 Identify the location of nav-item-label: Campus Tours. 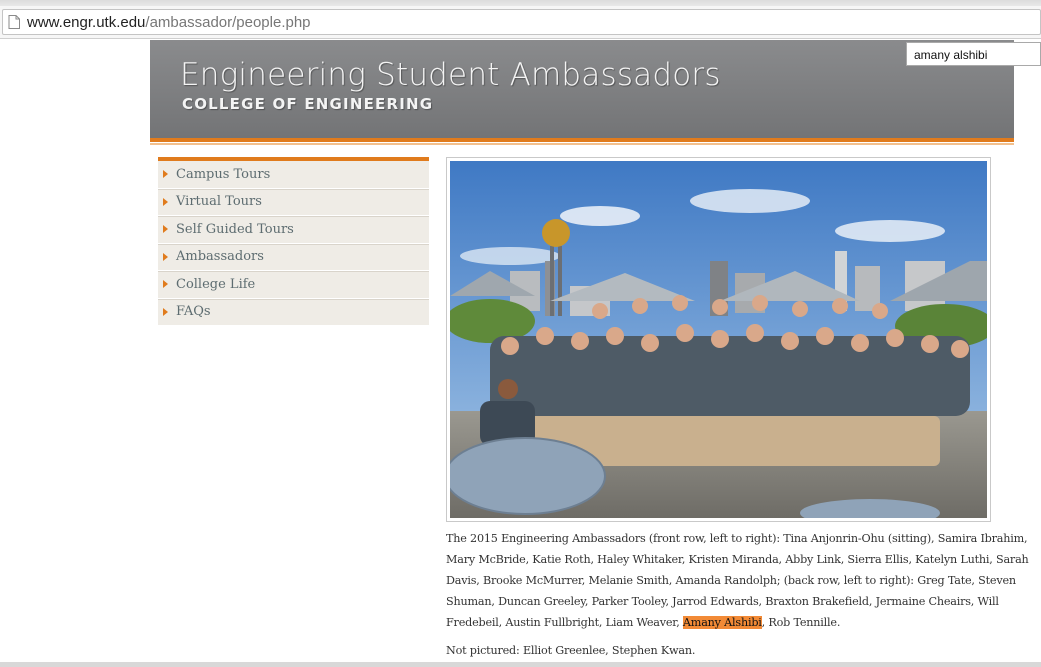
(223, 174).